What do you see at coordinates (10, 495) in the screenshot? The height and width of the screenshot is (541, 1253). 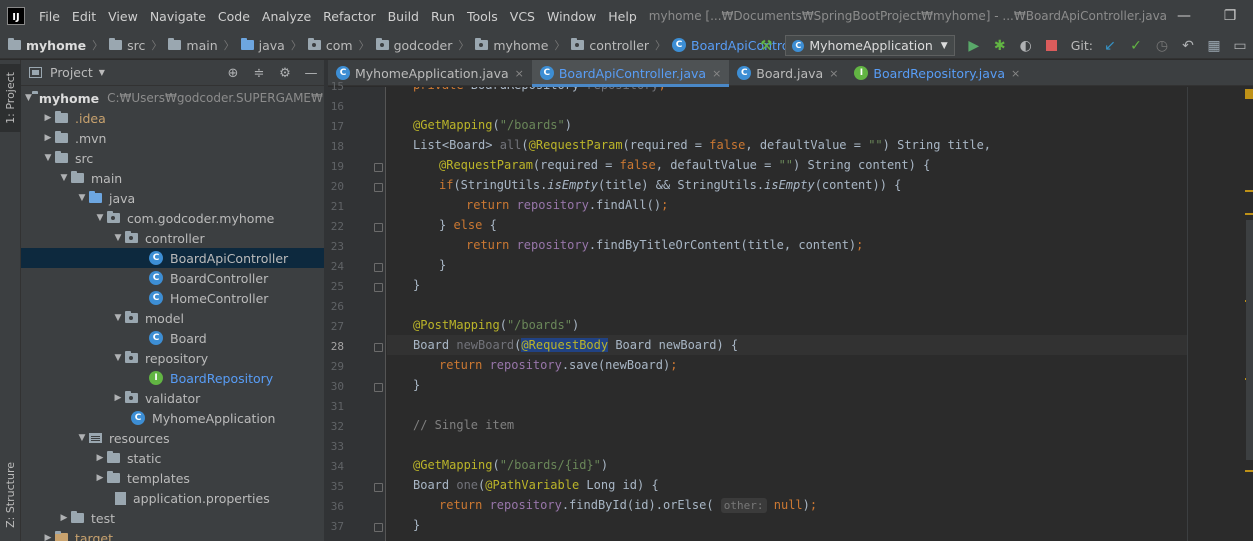 I see `structure-tool-tab: Z: Structure` at bounding box center [10, 495].